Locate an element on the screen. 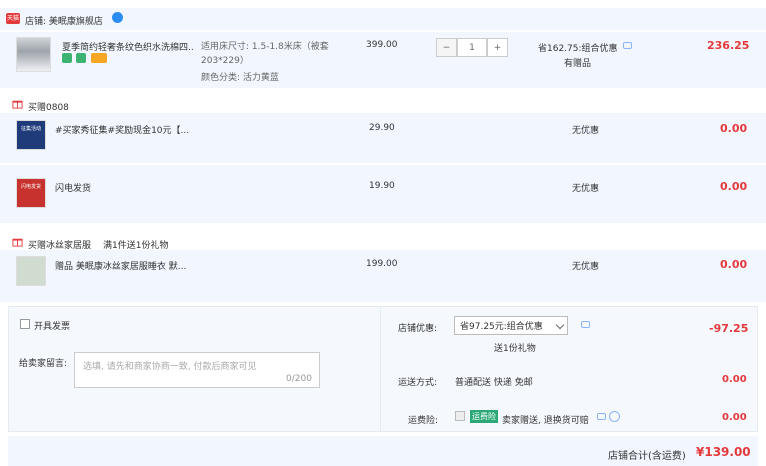 The height and width of the screenshot is (466, 766). shipping-amount: 0.00 is located at coordinates (734, 379).